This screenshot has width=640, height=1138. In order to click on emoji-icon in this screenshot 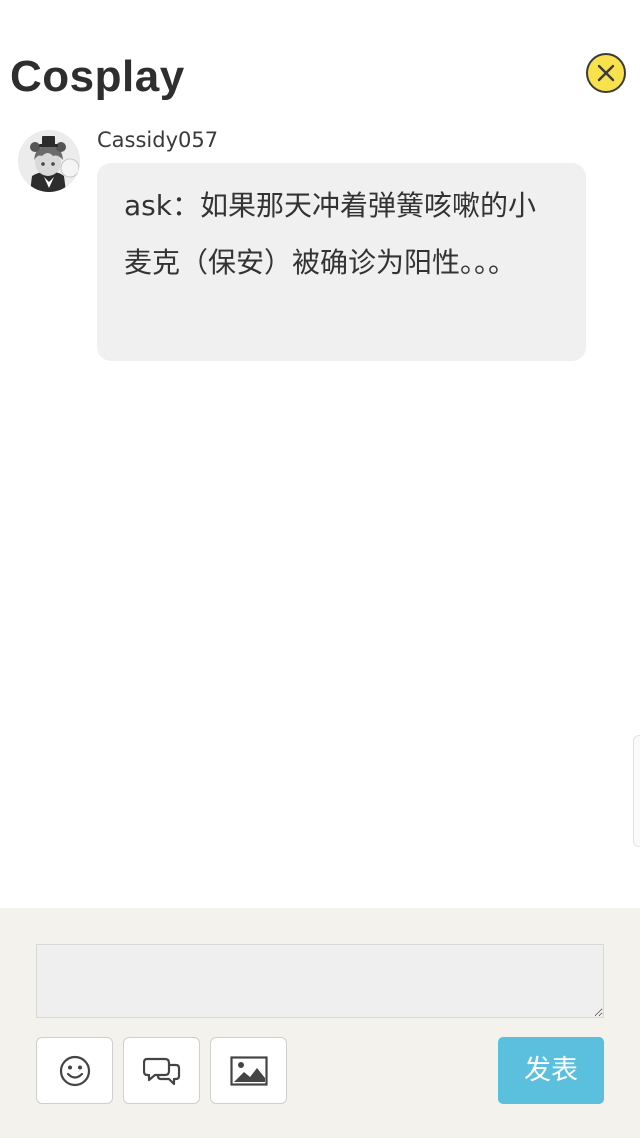, I will do `click(74, 1070)`.